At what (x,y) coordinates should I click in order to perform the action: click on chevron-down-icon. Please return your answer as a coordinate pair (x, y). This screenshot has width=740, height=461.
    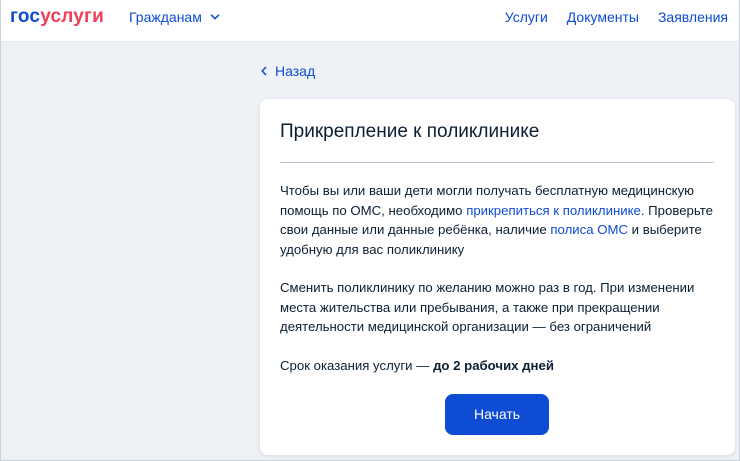
    Looking at the image, I should click on (215, 17).